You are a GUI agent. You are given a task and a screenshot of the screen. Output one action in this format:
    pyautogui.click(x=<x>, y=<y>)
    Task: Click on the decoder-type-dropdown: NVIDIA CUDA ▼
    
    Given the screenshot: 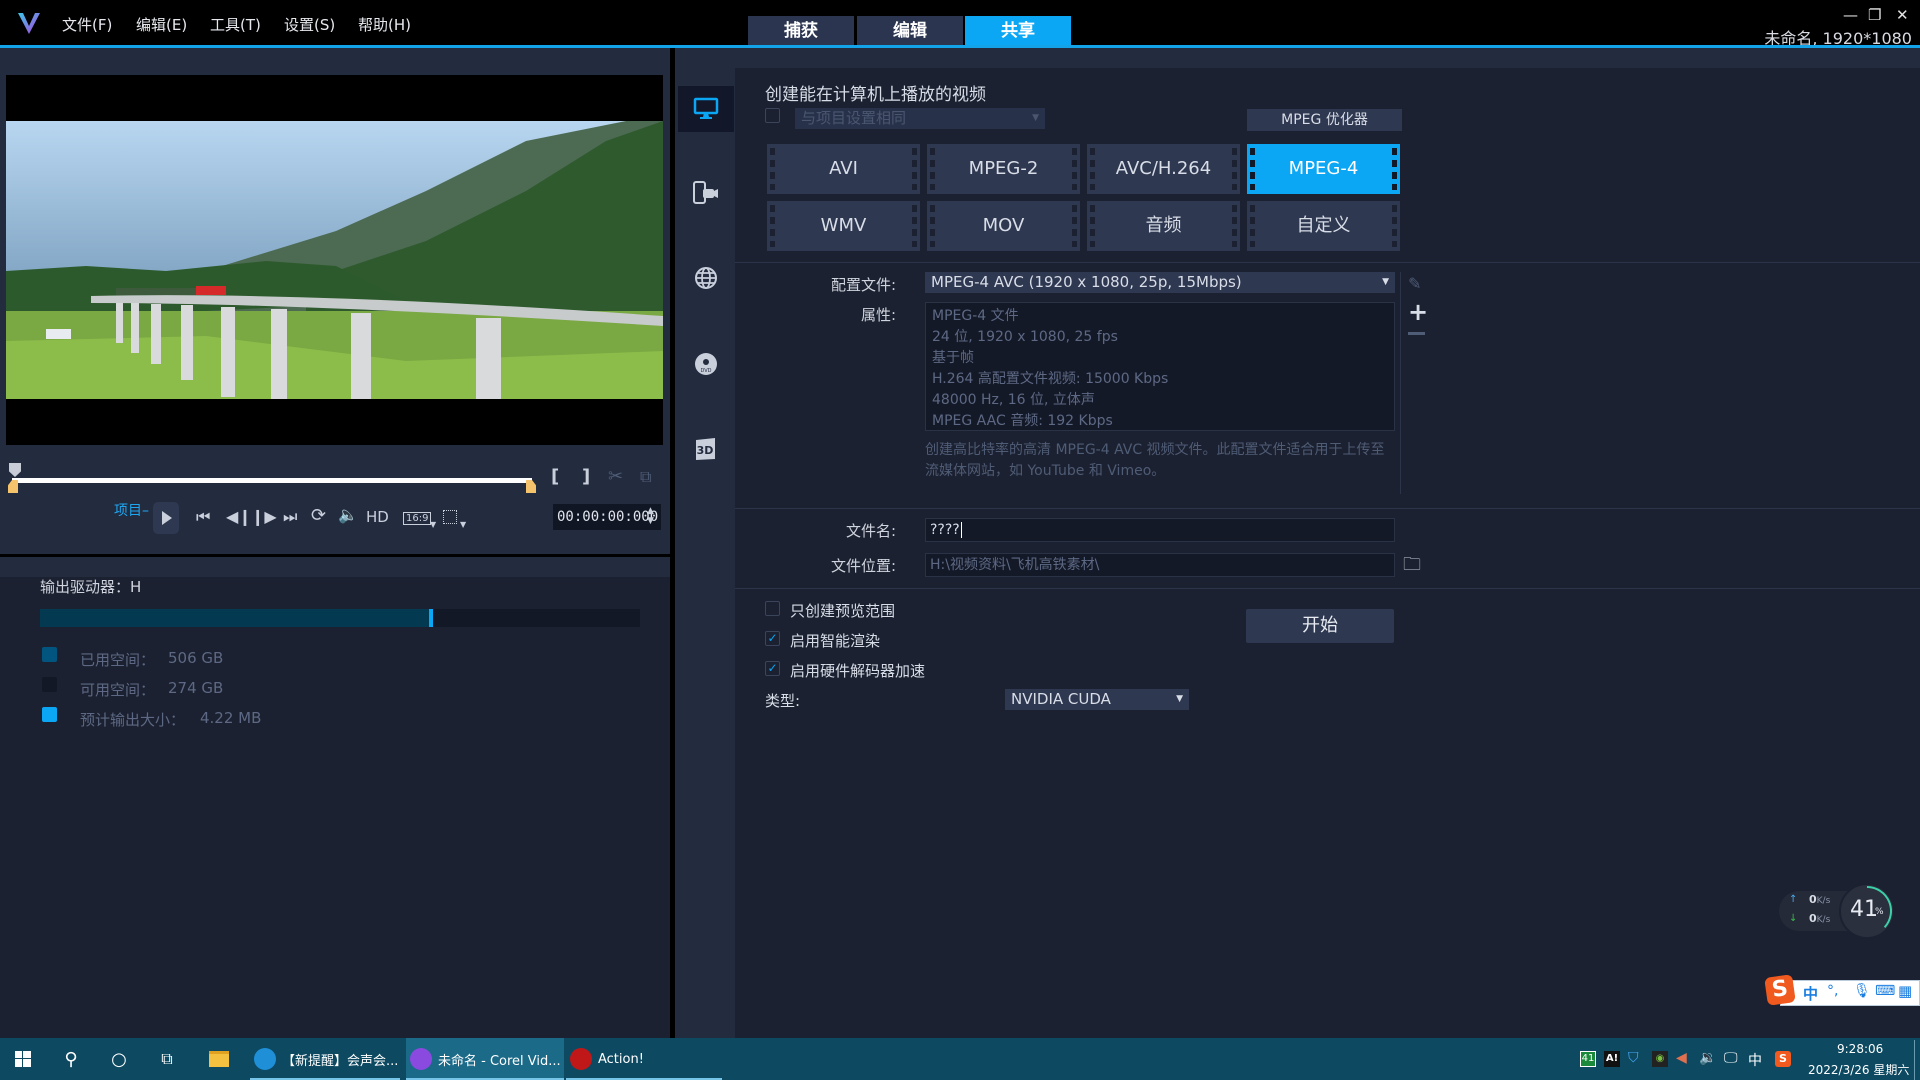 What is the action you would take?
    pyautogui.click(x=1097, y=699)
    